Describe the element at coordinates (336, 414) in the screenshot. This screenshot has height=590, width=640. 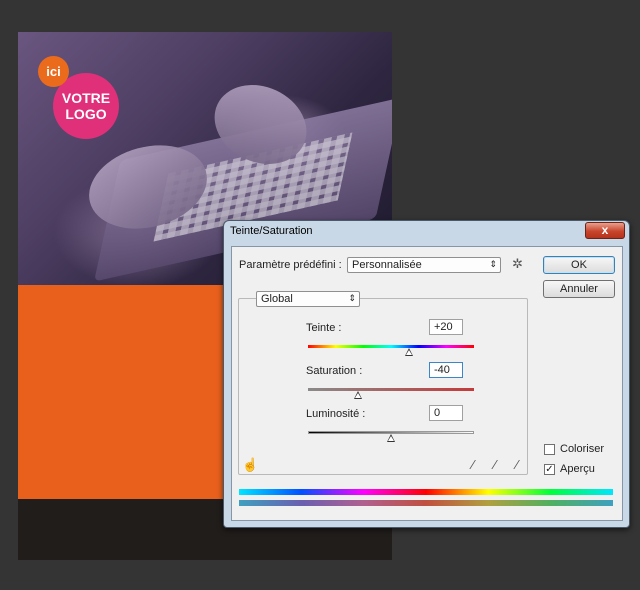
I see `lightness-label: Luminosité :` at that location.